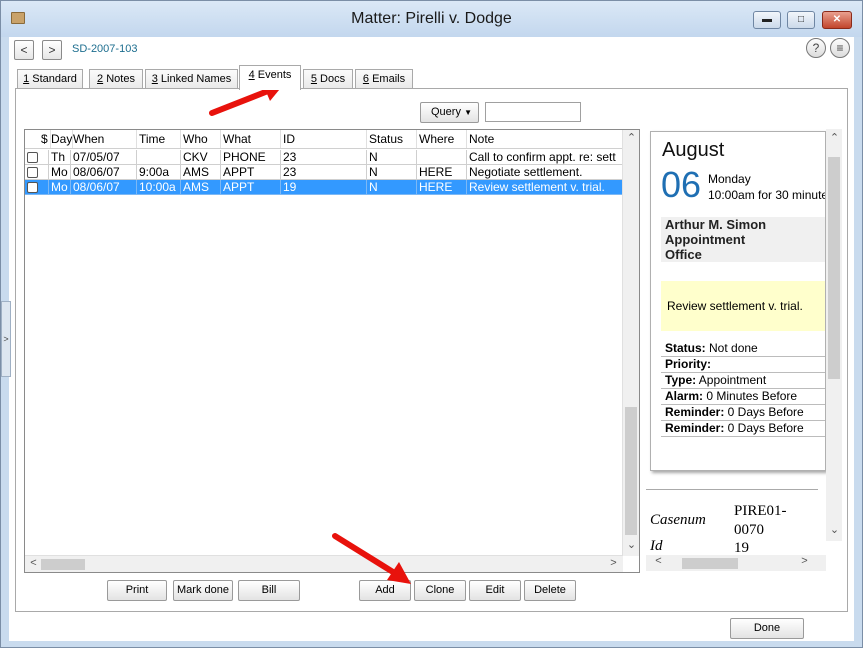  What do you see at coordinates (270, 77) in the screenshot?
I see `tab-events: 4 Events` at bounding box center [270, 77].